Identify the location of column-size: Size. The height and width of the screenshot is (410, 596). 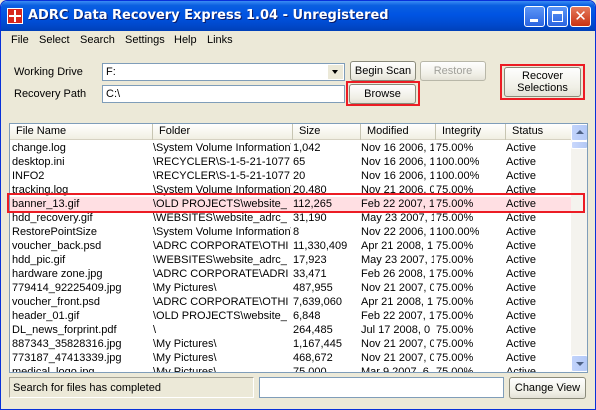
(327, 132).